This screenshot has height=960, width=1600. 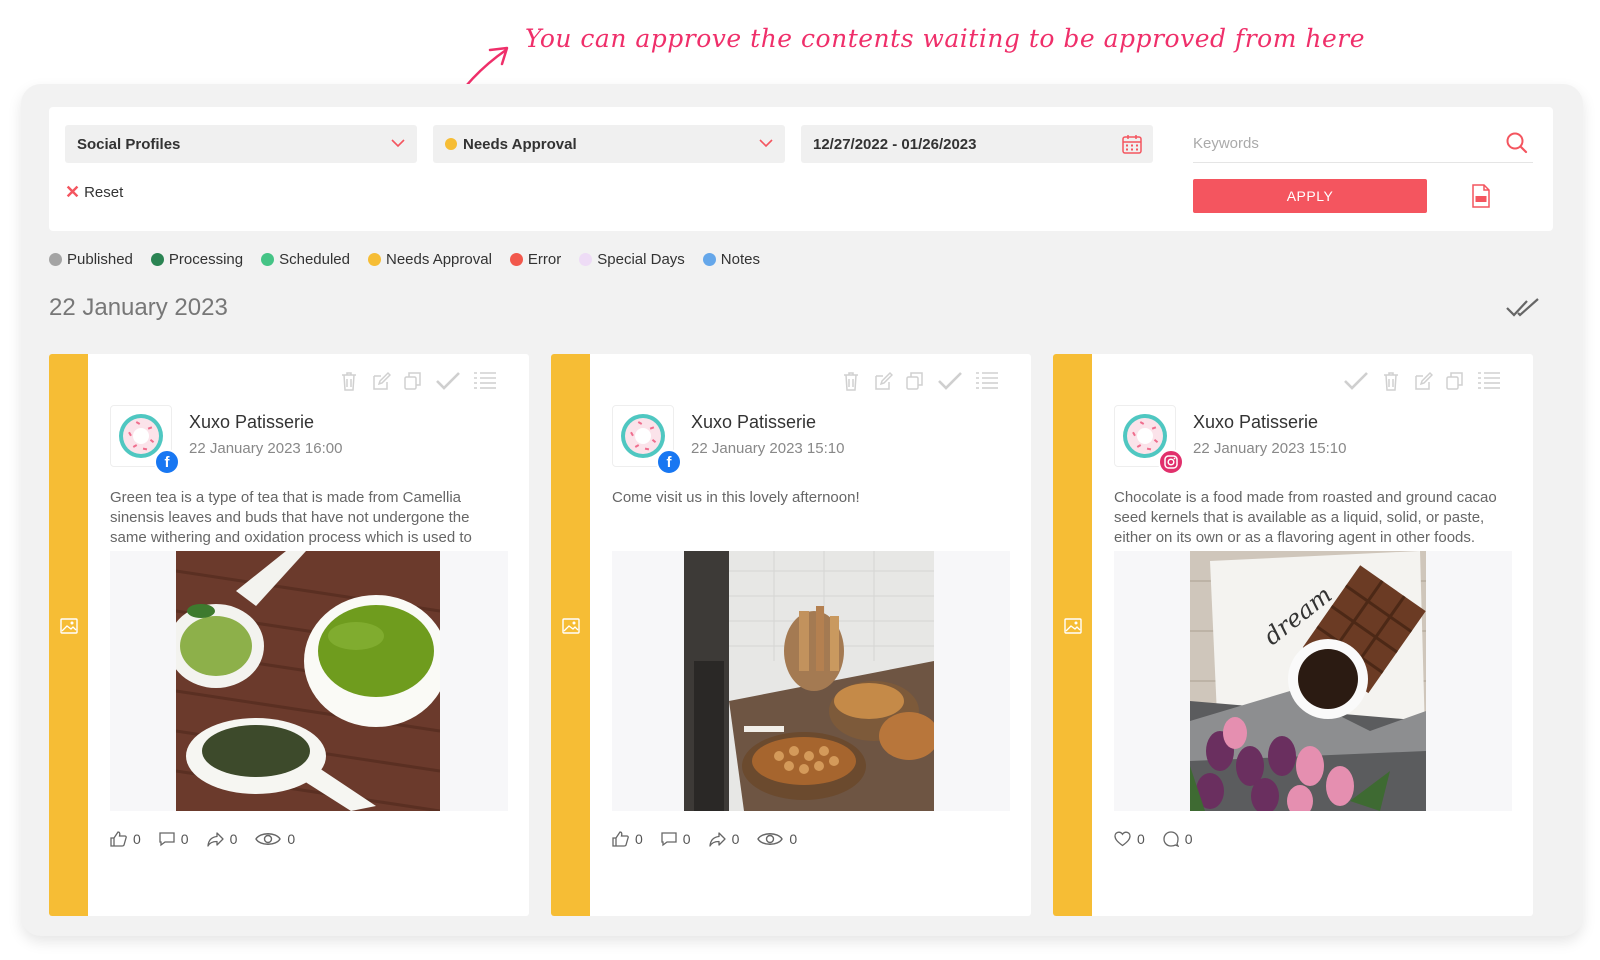 What do you see at coordinates (736, 497) in the screenshot?
I see `post-text: Come visit us in this lovely afternoon!` at bounding box center [736, 497].